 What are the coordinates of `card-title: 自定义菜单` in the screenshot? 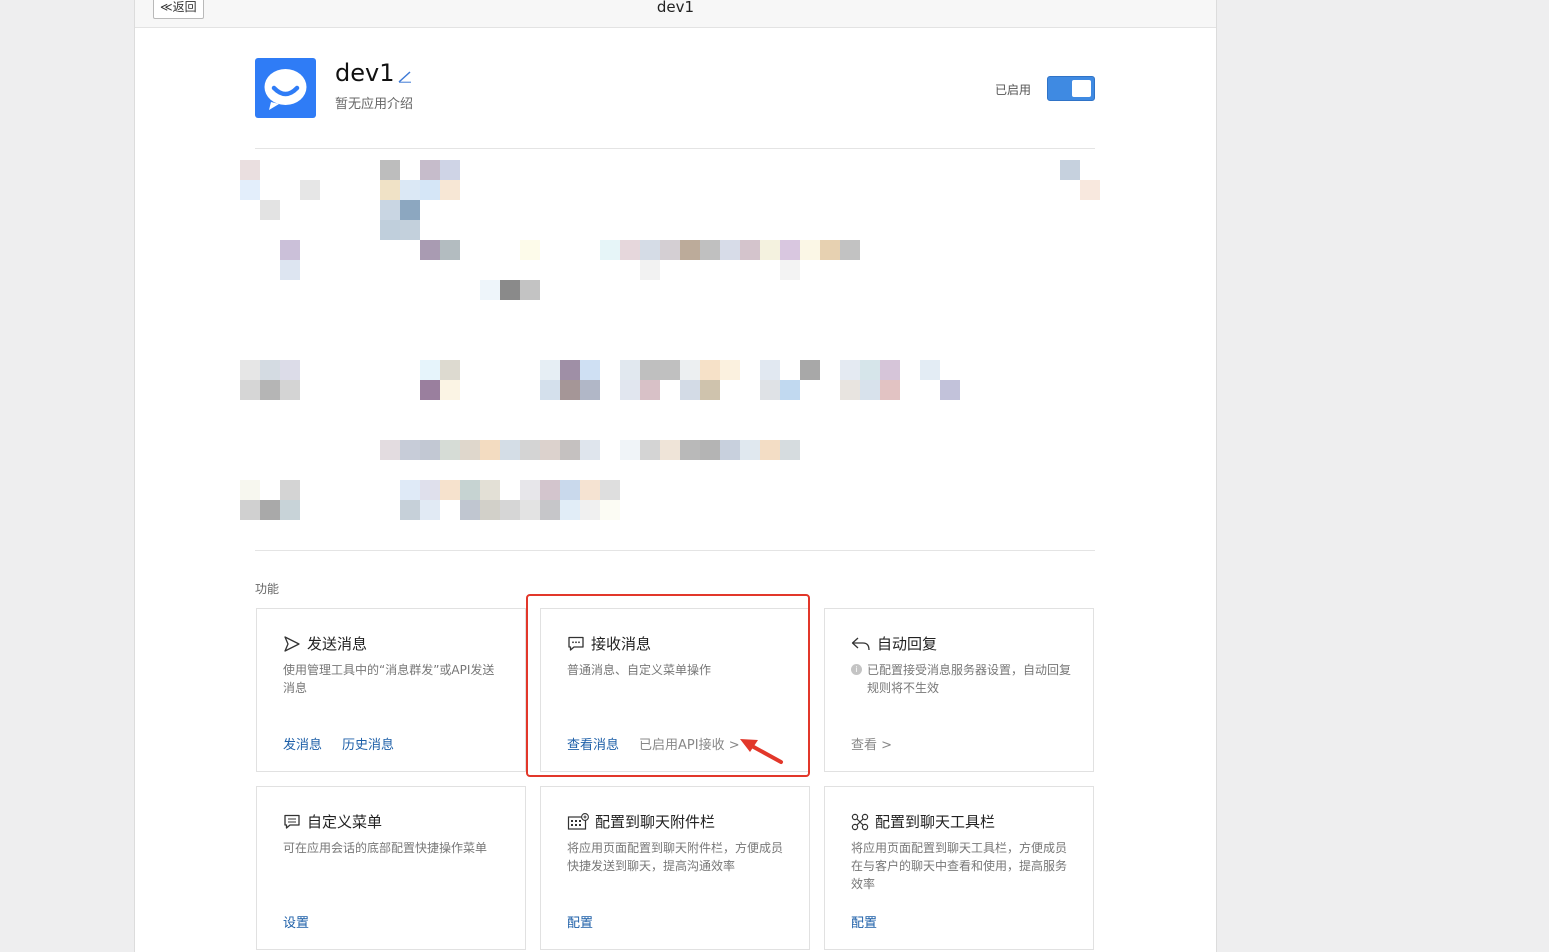 It's located at (345, 822).